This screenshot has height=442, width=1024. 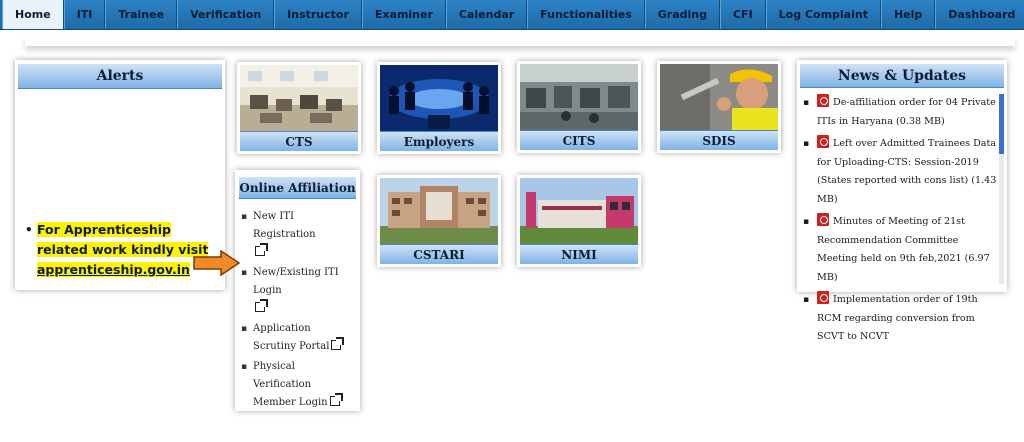 I want to click on scrollbar-thumb, so click(x=1001, y=124).